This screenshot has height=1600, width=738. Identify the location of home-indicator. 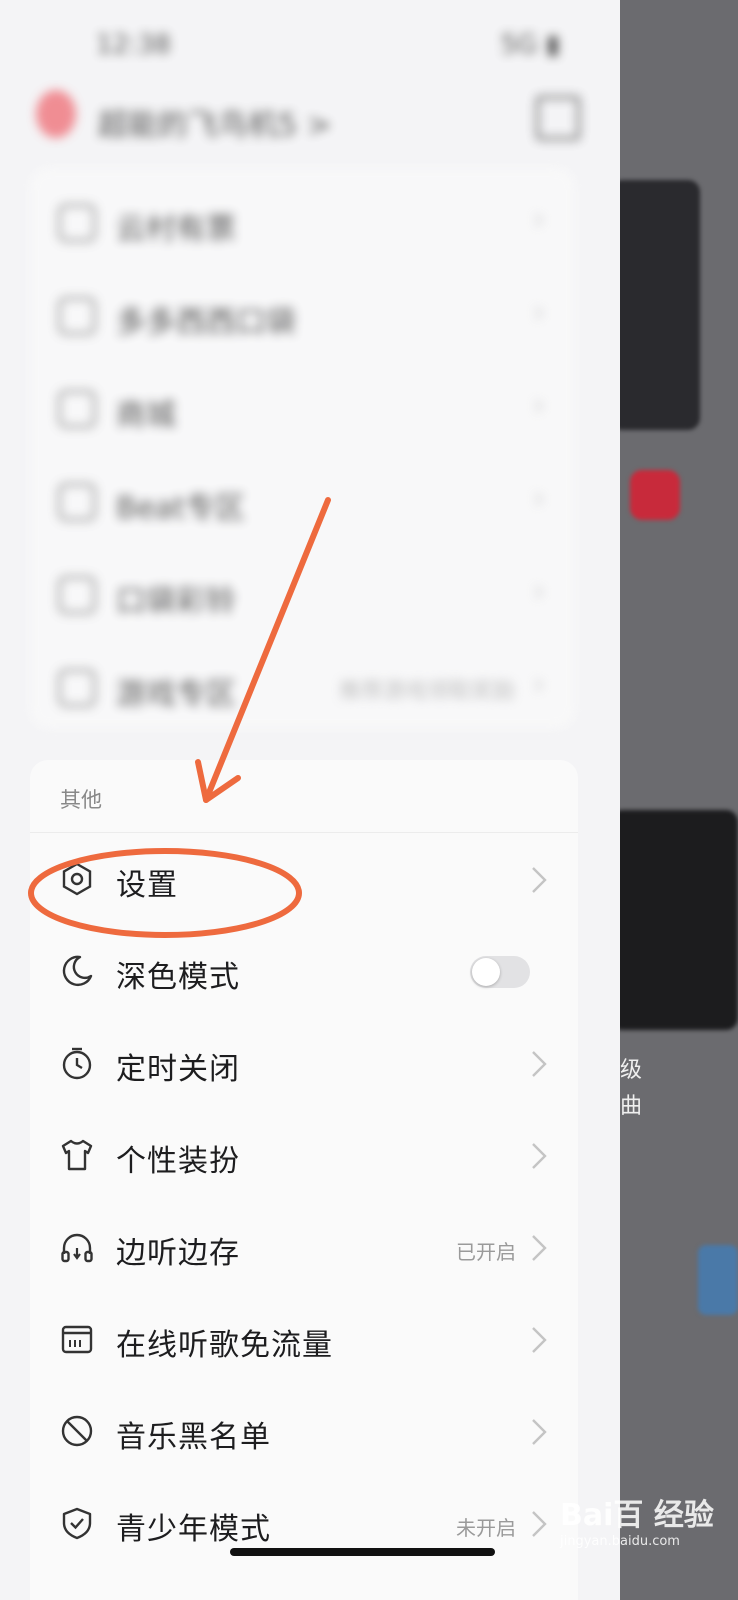
(362, 1552).